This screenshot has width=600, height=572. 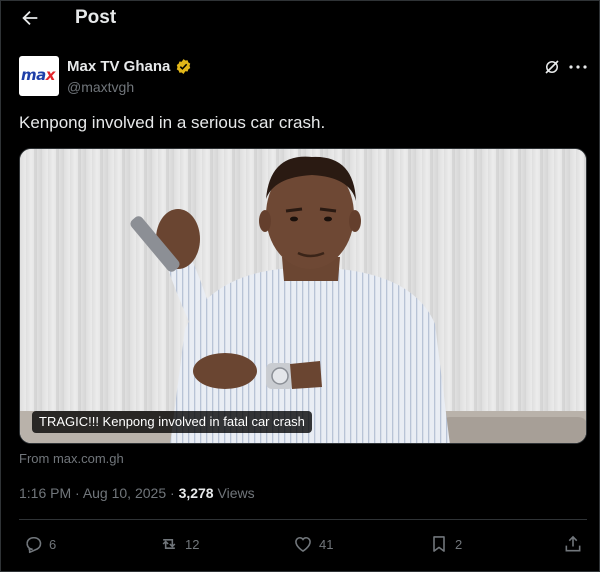 I want to click on bookmark-button: 2, so click(x=445, y=544).